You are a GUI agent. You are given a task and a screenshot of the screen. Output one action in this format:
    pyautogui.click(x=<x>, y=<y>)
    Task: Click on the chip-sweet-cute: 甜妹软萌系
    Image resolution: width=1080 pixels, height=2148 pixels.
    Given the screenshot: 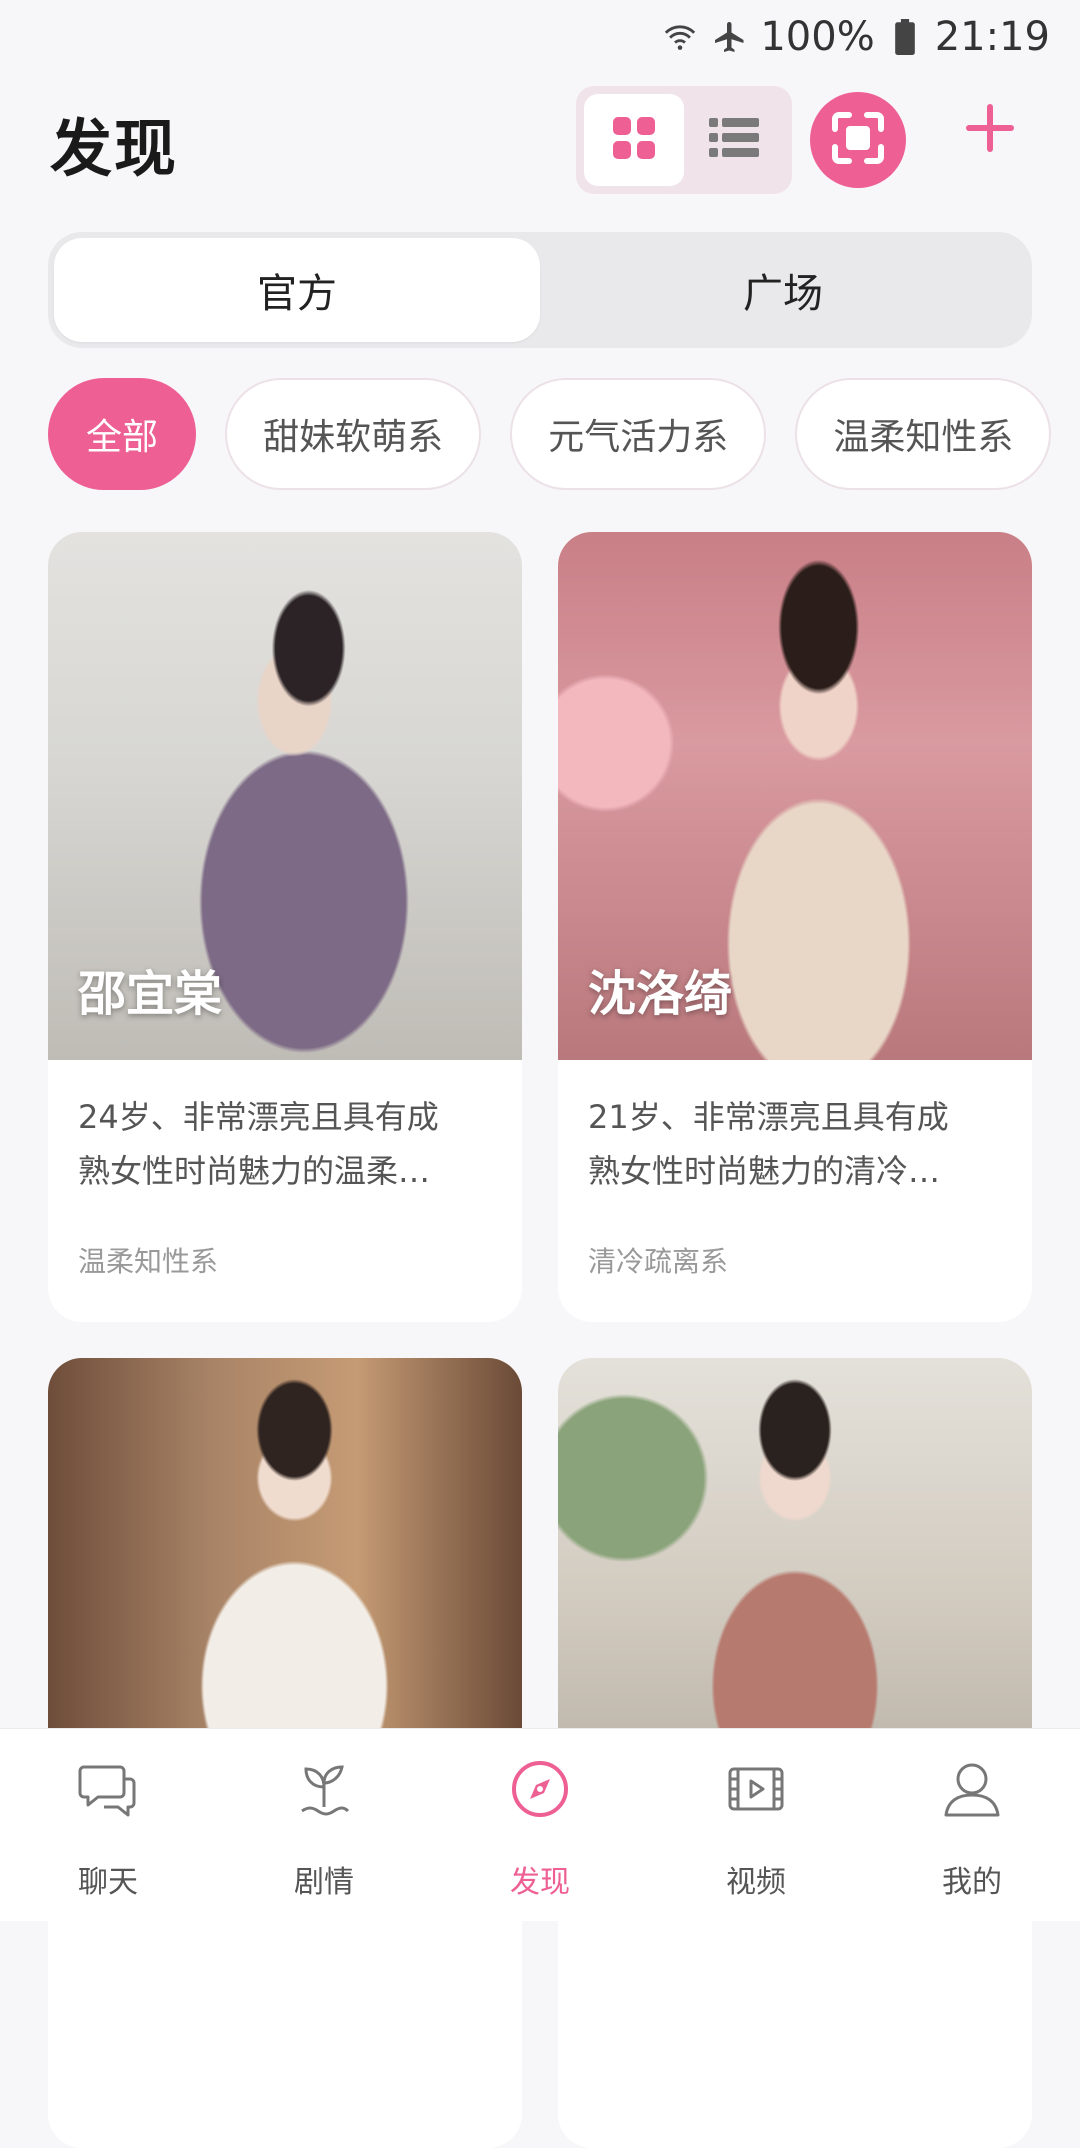 What is the action you would take?
    pyautogui.click(x=353, y=434)
    